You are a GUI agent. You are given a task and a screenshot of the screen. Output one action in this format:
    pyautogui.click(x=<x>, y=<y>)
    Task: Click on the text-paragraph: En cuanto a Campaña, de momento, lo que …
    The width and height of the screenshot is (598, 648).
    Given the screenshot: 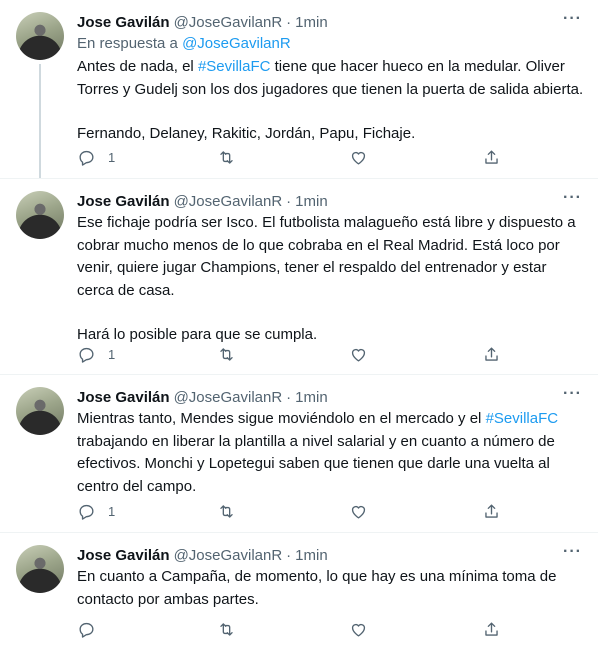 What is the action you would take?
    pyautogui.click(x=319, y=588)
    